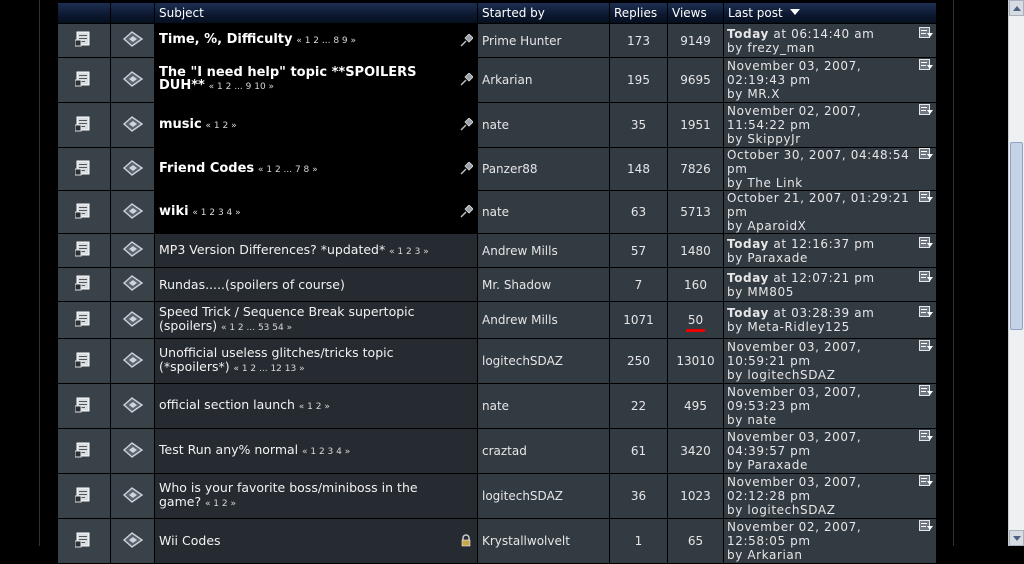 This screenshot has height=564, width=1024. Describe the element at coordinates (507, 80) in the screenshot. I see `topic-starter-name: Arkarian` at that location.